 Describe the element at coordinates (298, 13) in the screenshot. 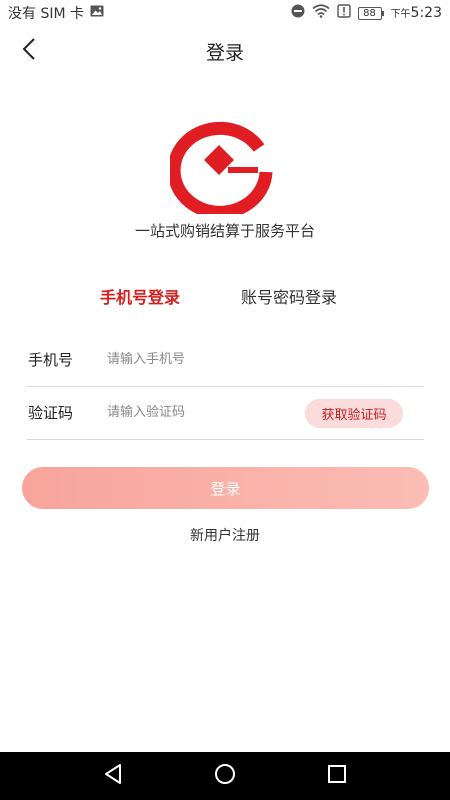

I see `do-not-disturb-icon` at that location.